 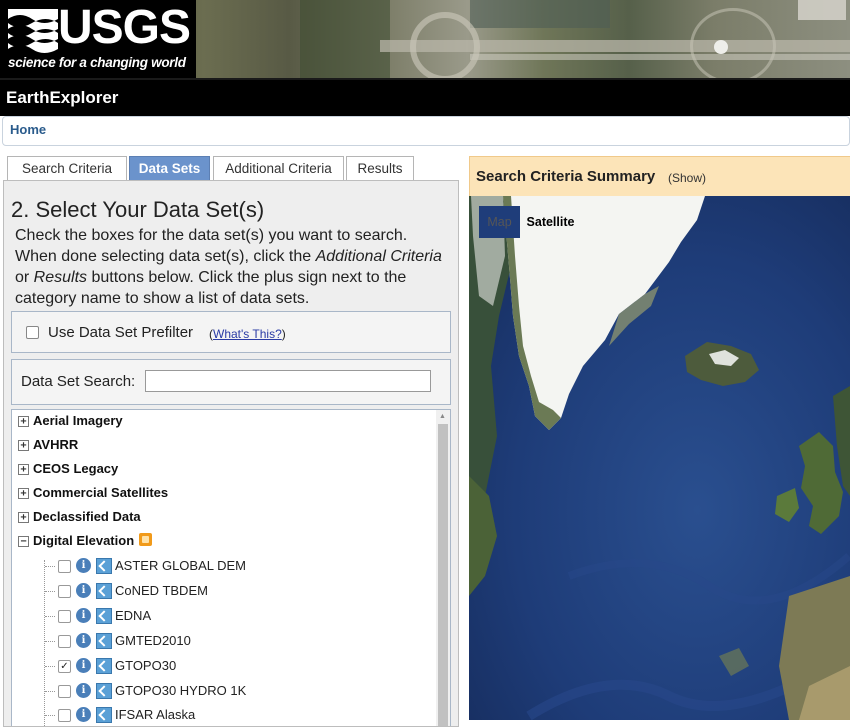 What do you see at coordinates (550, 222) in the screenshot?
I see `map-type-satellite-button: Satellite` at bounding box center [550, 222].